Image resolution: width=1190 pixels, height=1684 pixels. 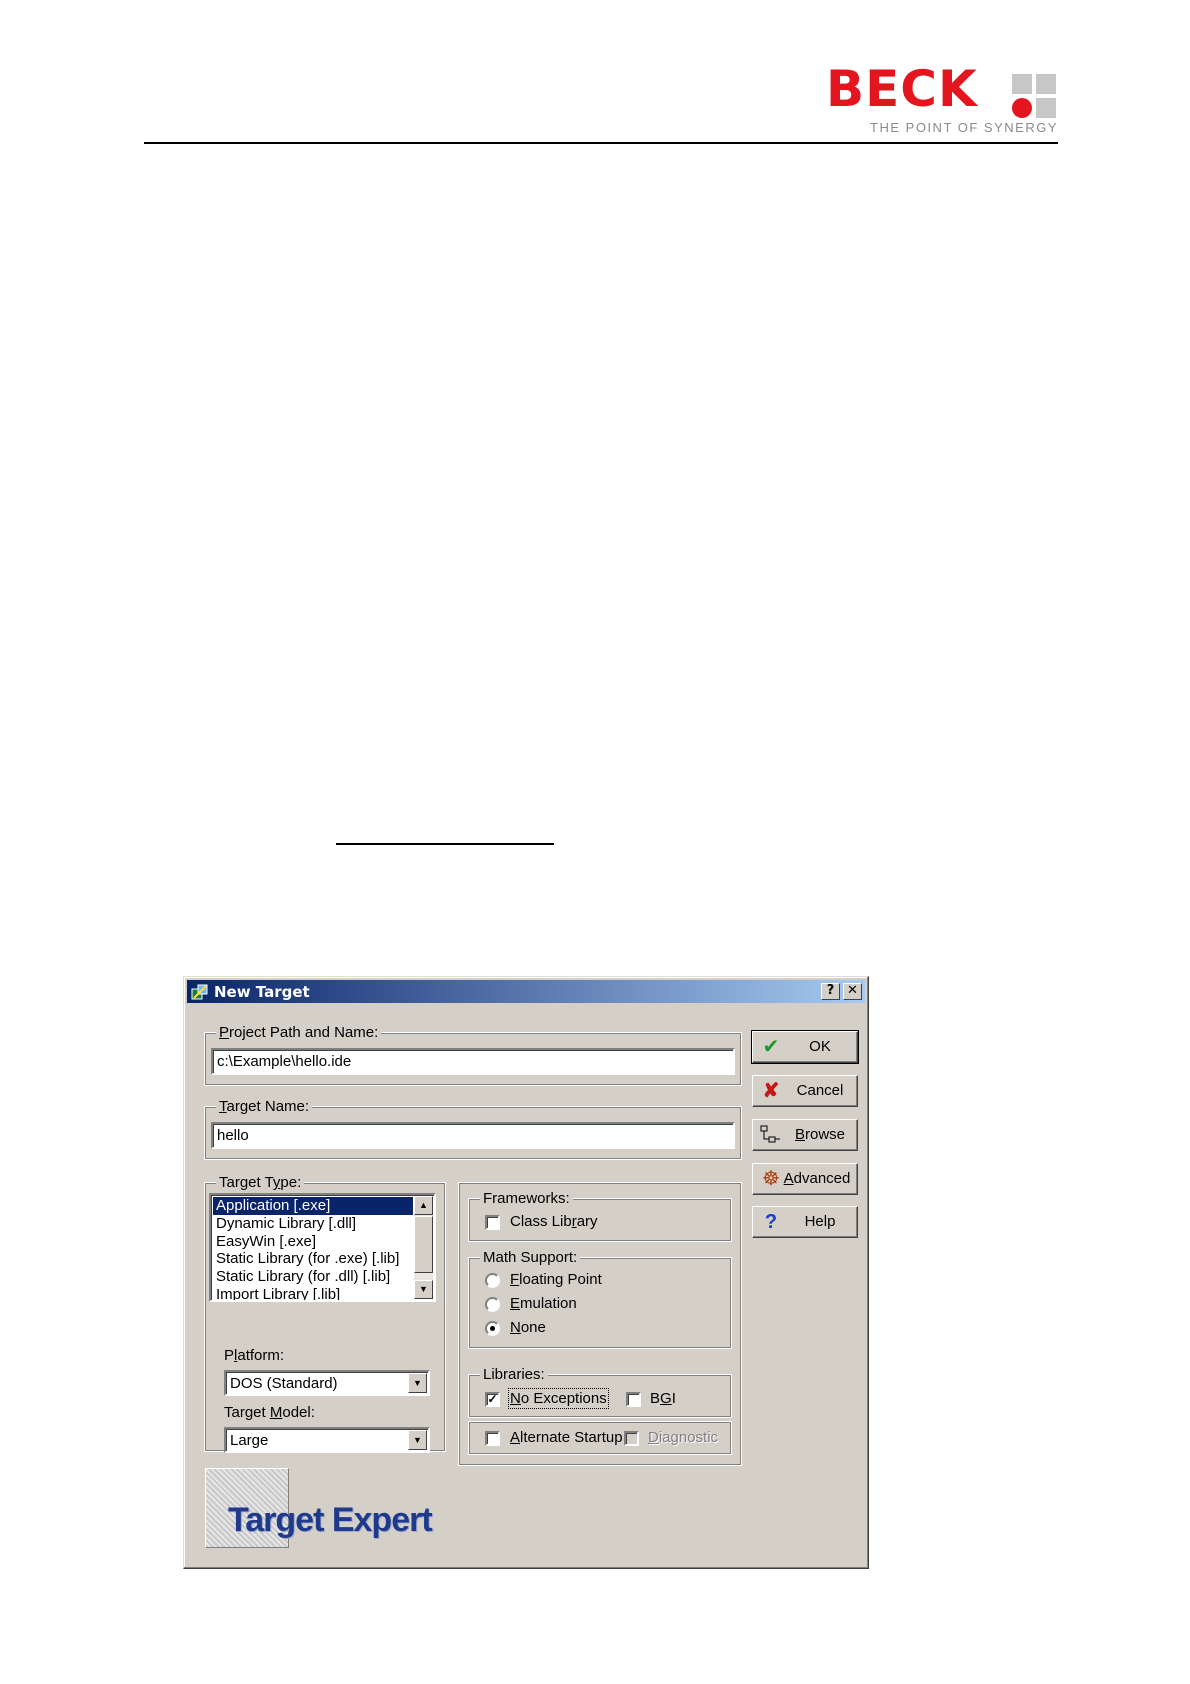 What do you see at coordinates (492, 1304) in the screenshot?
I see `emulation-radio` at bounding box center [492, 1304].